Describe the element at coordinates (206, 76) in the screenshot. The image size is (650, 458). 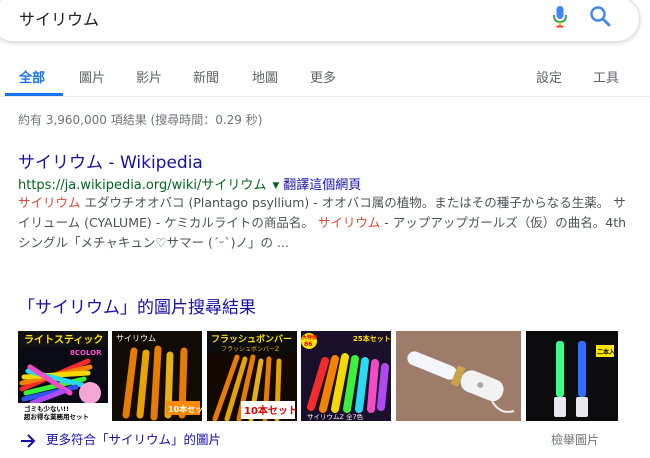
I see `tab-news: 新聞` at that location.